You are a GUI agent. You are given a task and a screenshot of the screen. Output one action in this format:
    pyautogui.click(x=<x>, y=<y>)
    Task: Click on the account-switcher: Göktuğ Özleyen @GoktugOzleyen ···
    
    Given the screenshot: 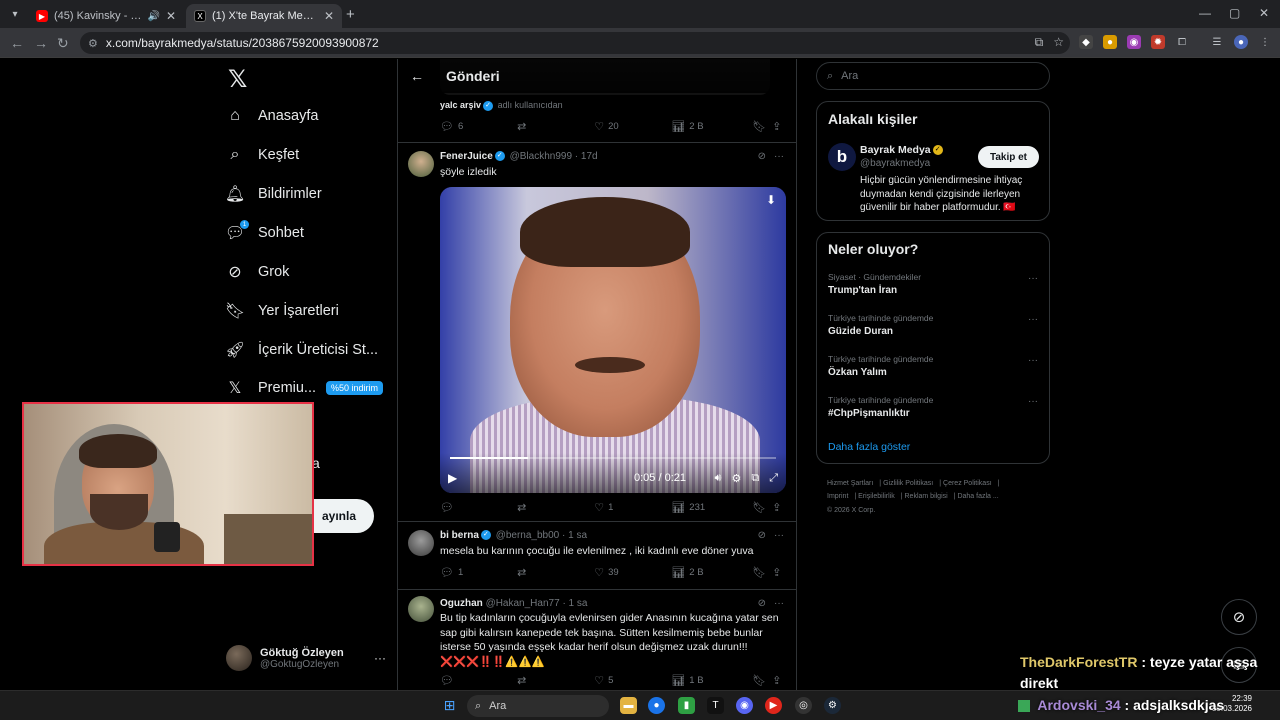 What is the action you would take?
    pyautogui.click(x=306, y=658)
    